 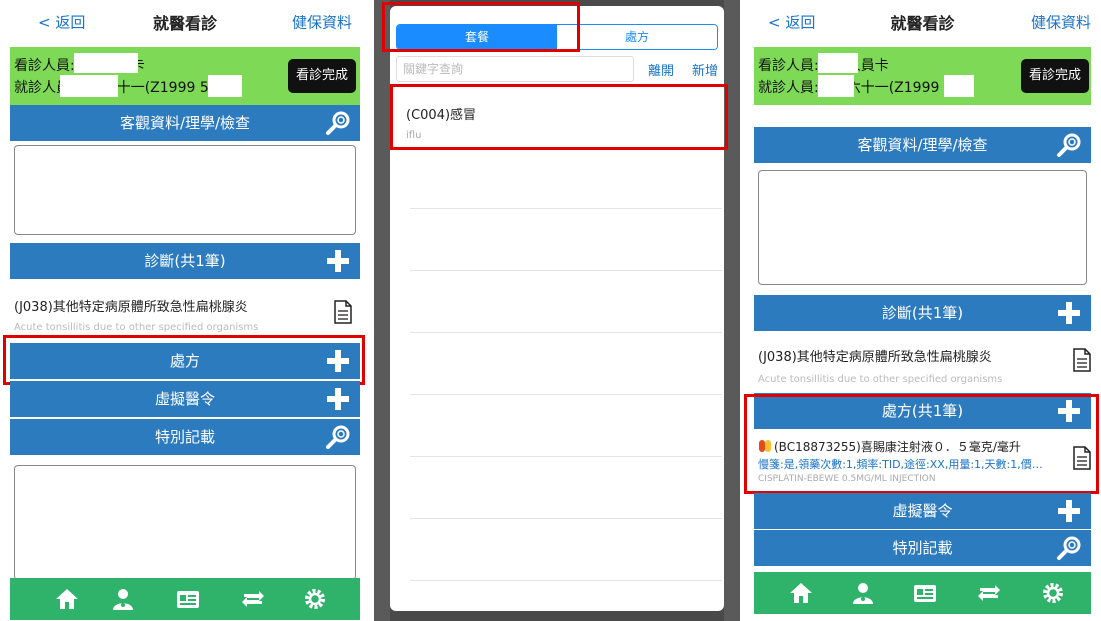 I want to click on special-note-textarea, so click(x=185, y=522).